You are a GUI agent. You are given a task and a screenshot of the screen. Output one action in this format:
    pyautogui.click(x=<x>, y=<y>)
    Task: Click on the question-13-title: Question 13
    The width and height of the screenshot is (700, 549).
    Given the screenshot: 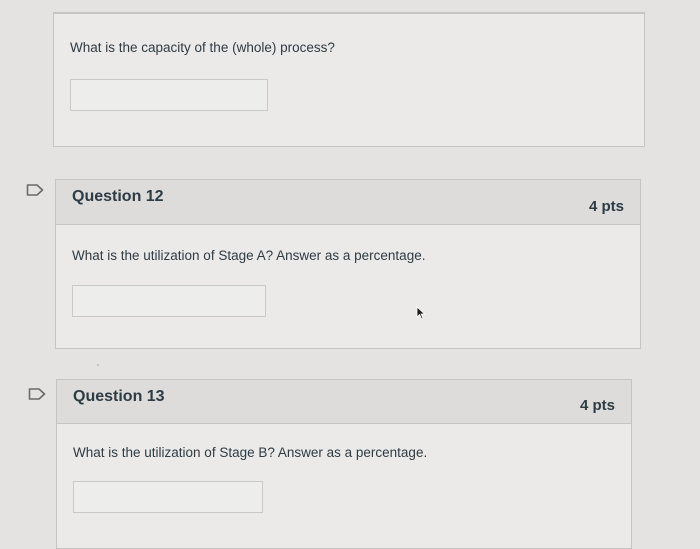 What is the action you would take?
    pyautogui.click(x=119, y=396)
    